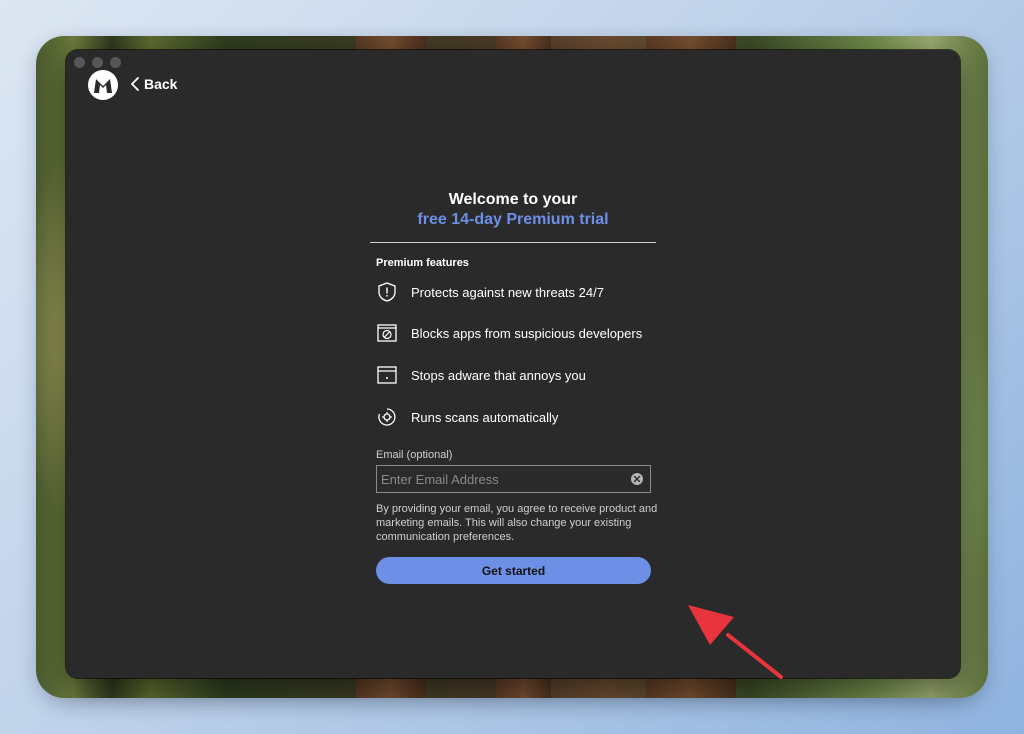 The height and width of the screenshot is (734, 1024). I want to click on minimize-window-button, so click(97, 62).